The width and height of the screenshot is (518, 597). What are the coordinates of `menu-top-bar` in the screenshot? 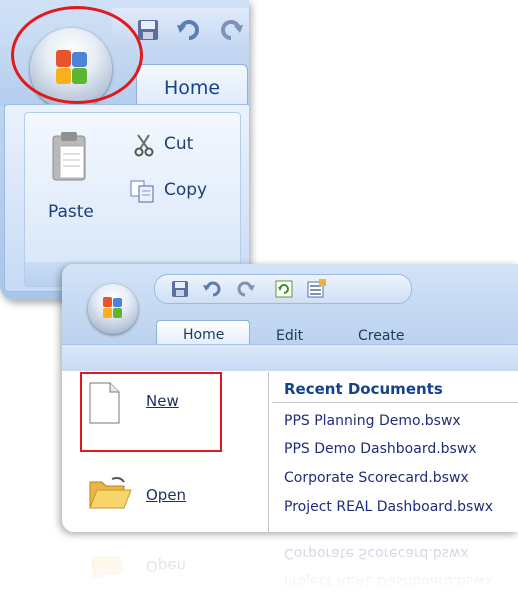 It's located at (290, 357).